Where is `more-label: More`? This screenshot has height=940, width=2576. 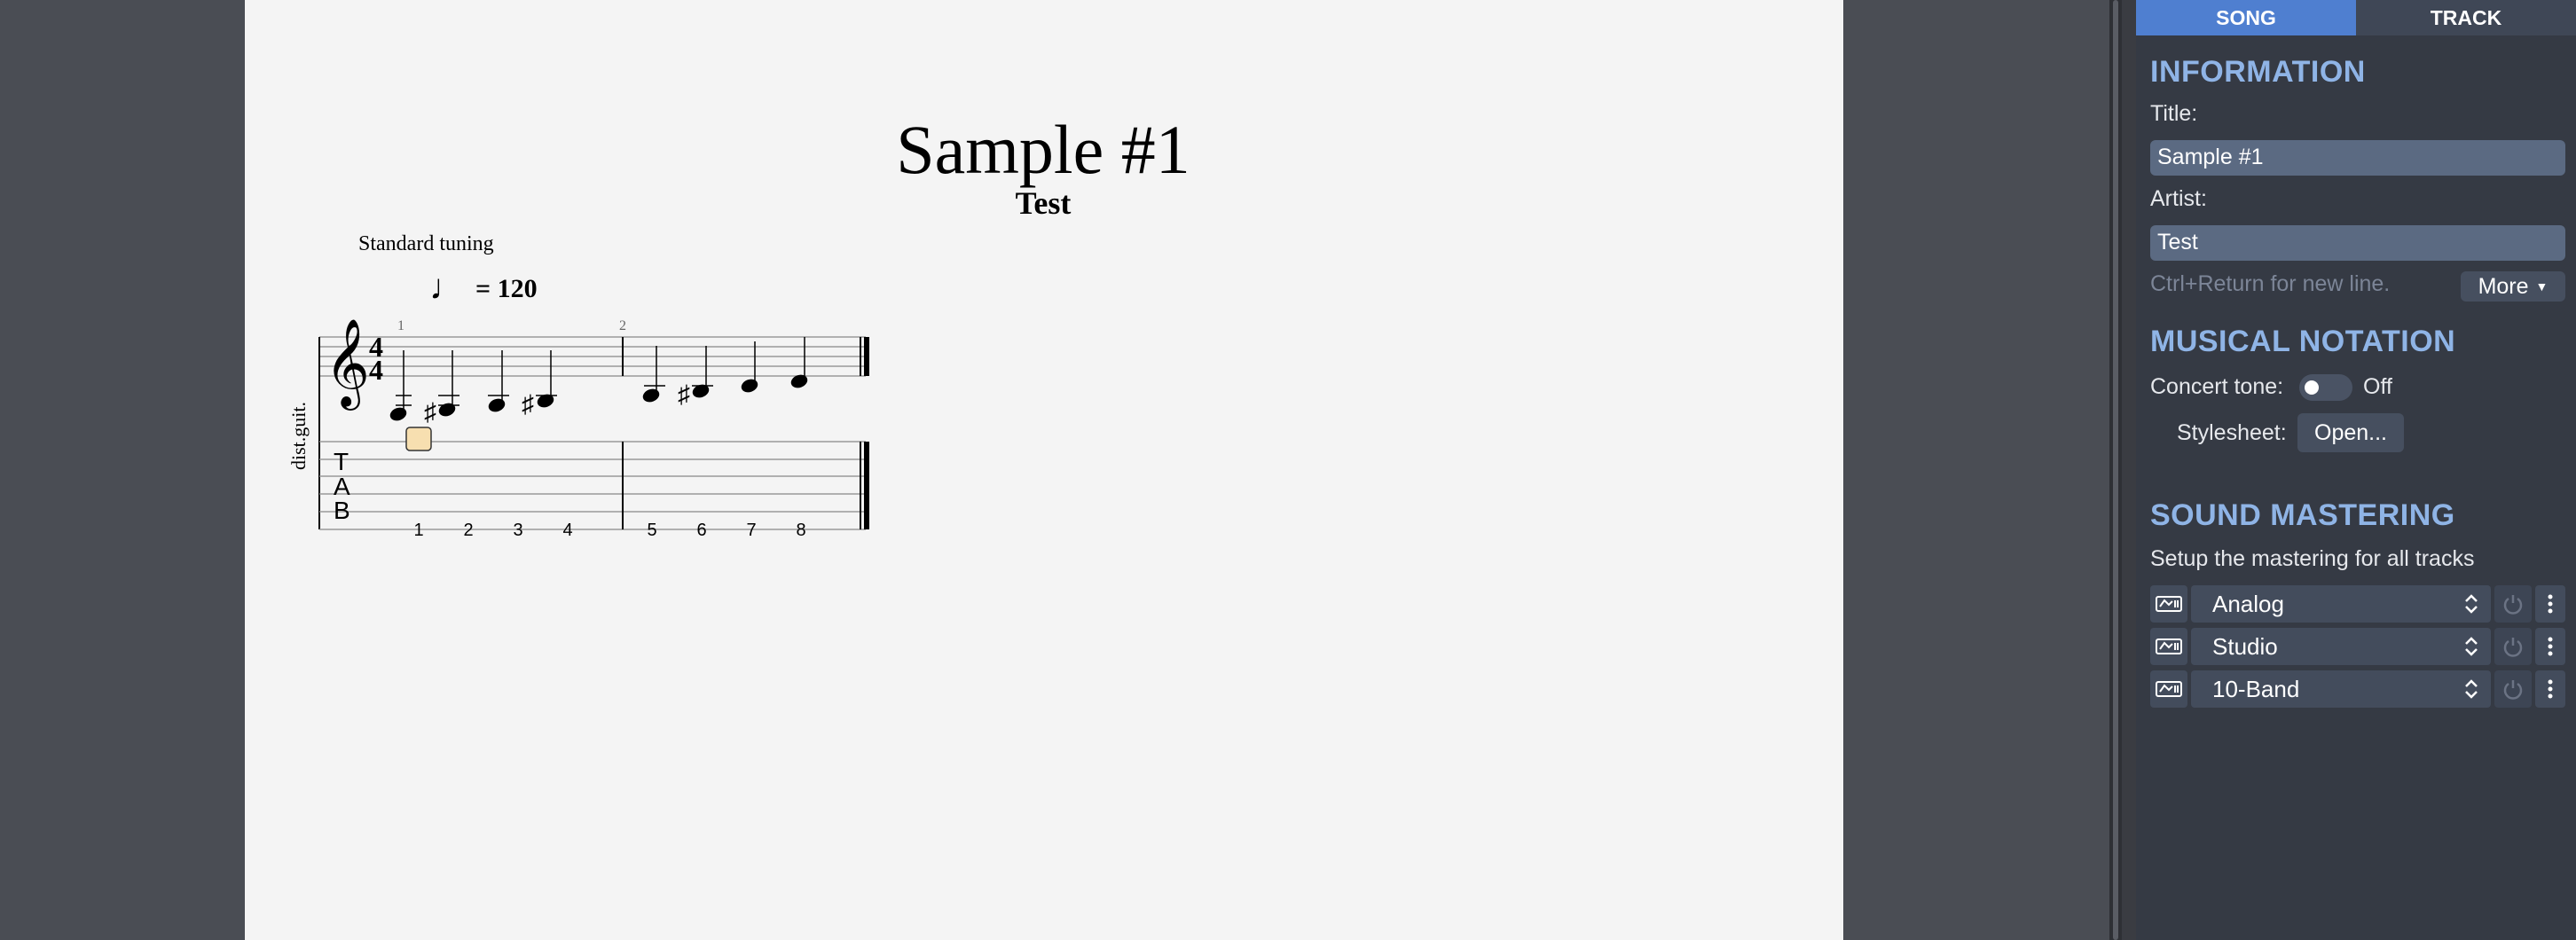 more-label: More is located at coordinates (2503, 286).